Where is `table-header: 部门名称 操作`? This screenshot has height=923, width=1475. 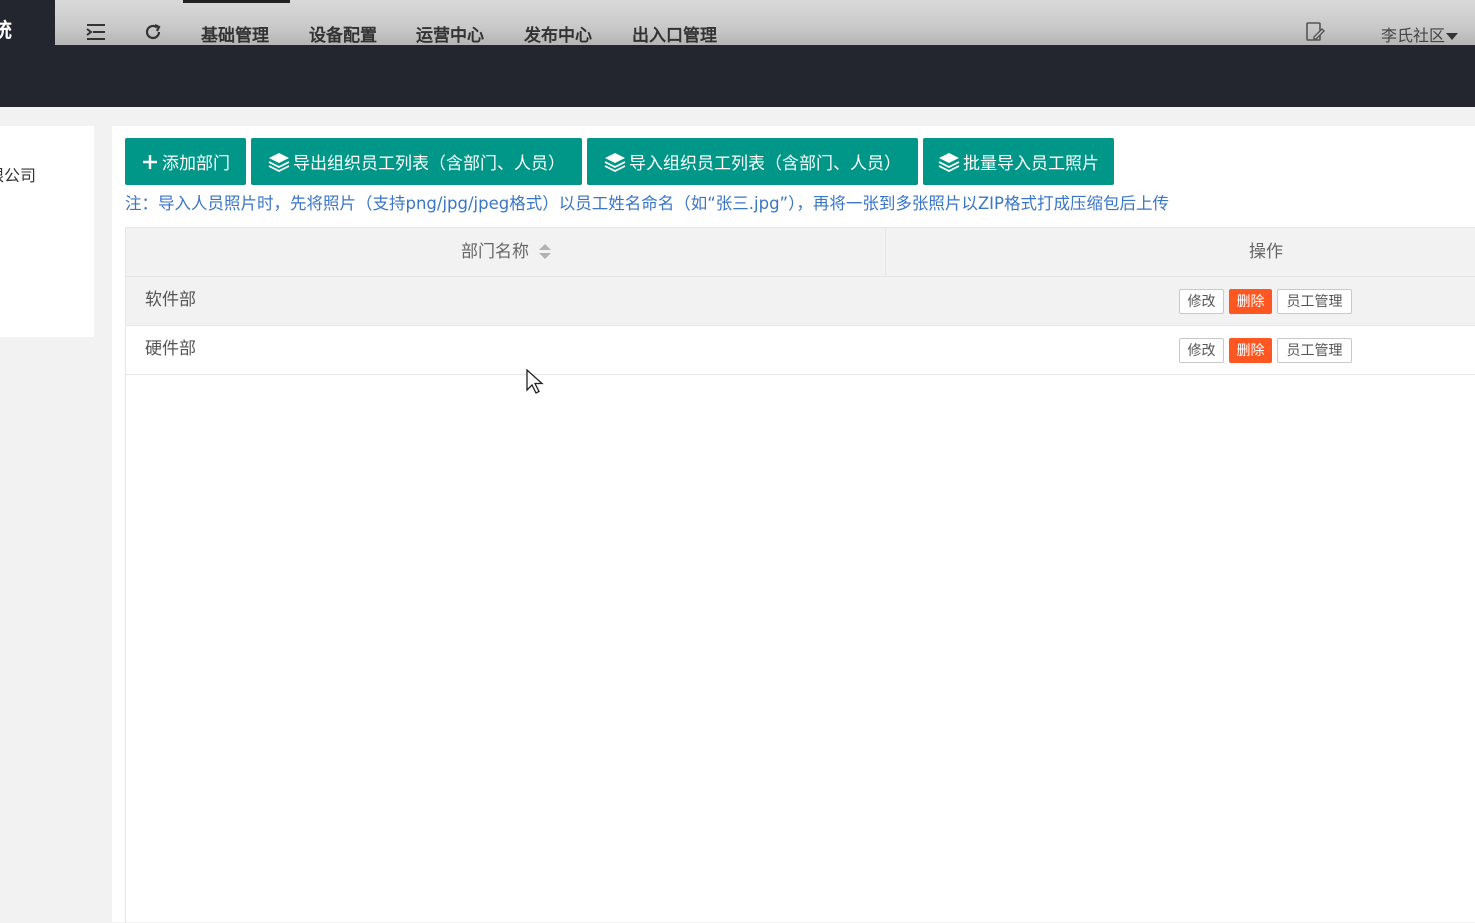 table-header: 部门名称 操作 is located at coordinates (800, 252).